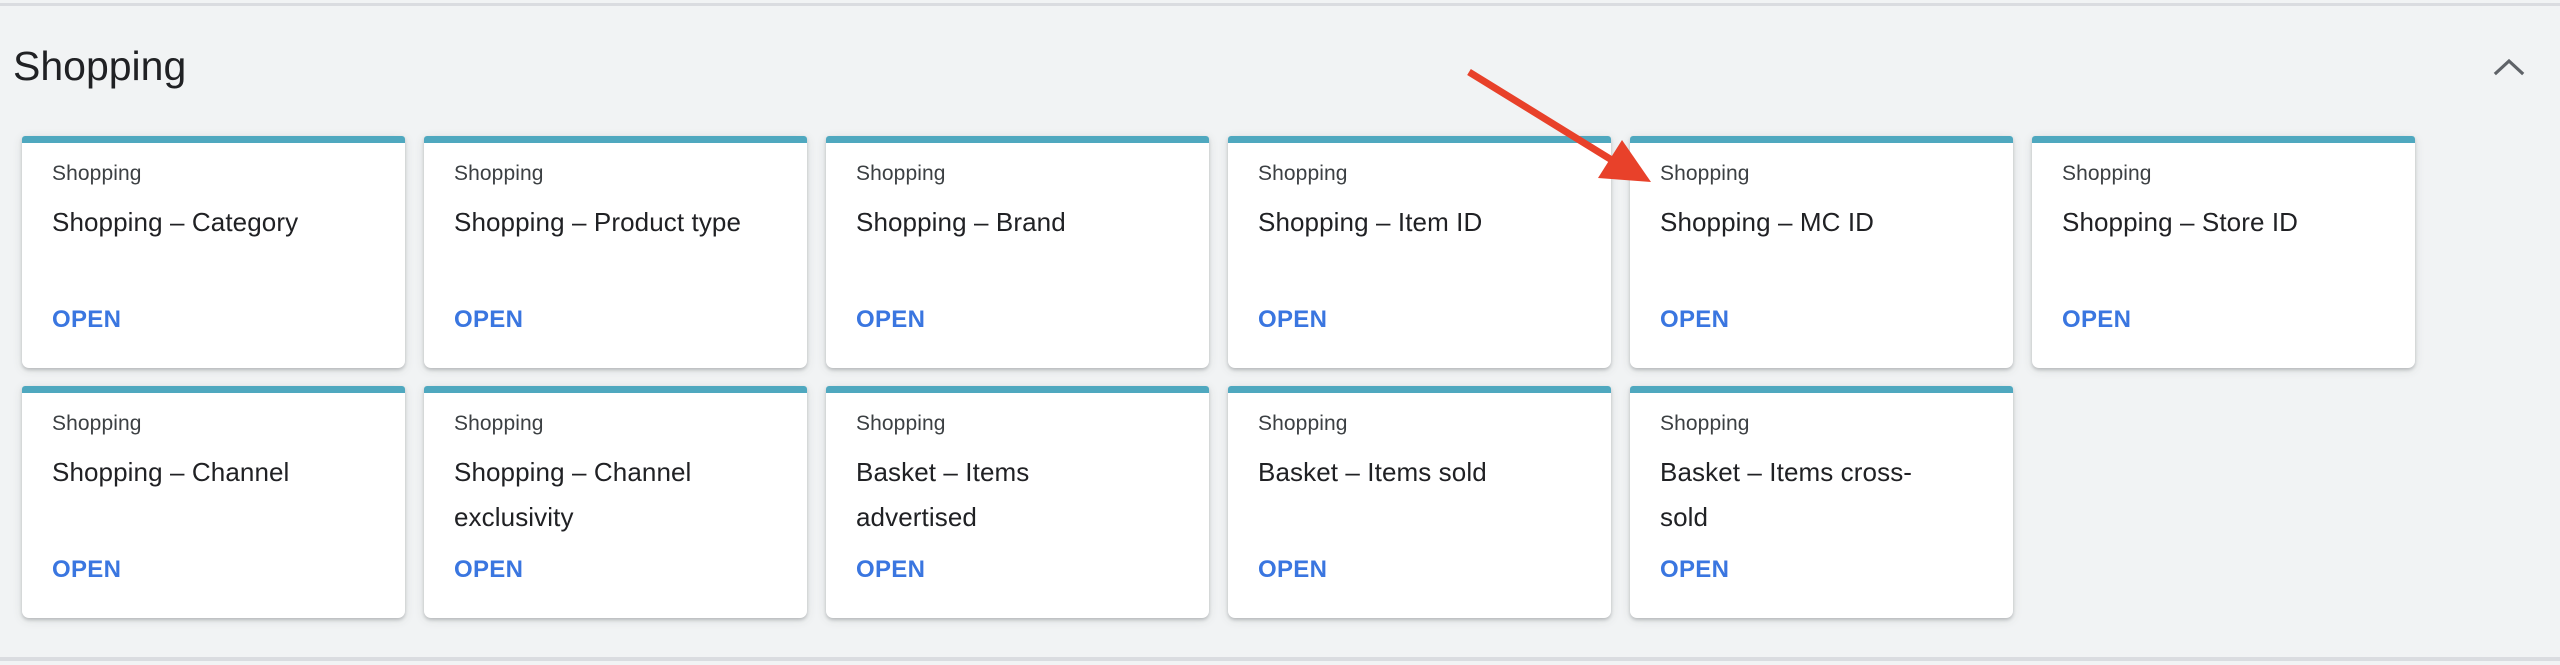 The width and height of the screenshot is (2560, 665). What do you see at coordinates (573, 494) in the screenshot?
I see `card-title: Shopping – Channel exclusivity` at bounding box center [573, 494].